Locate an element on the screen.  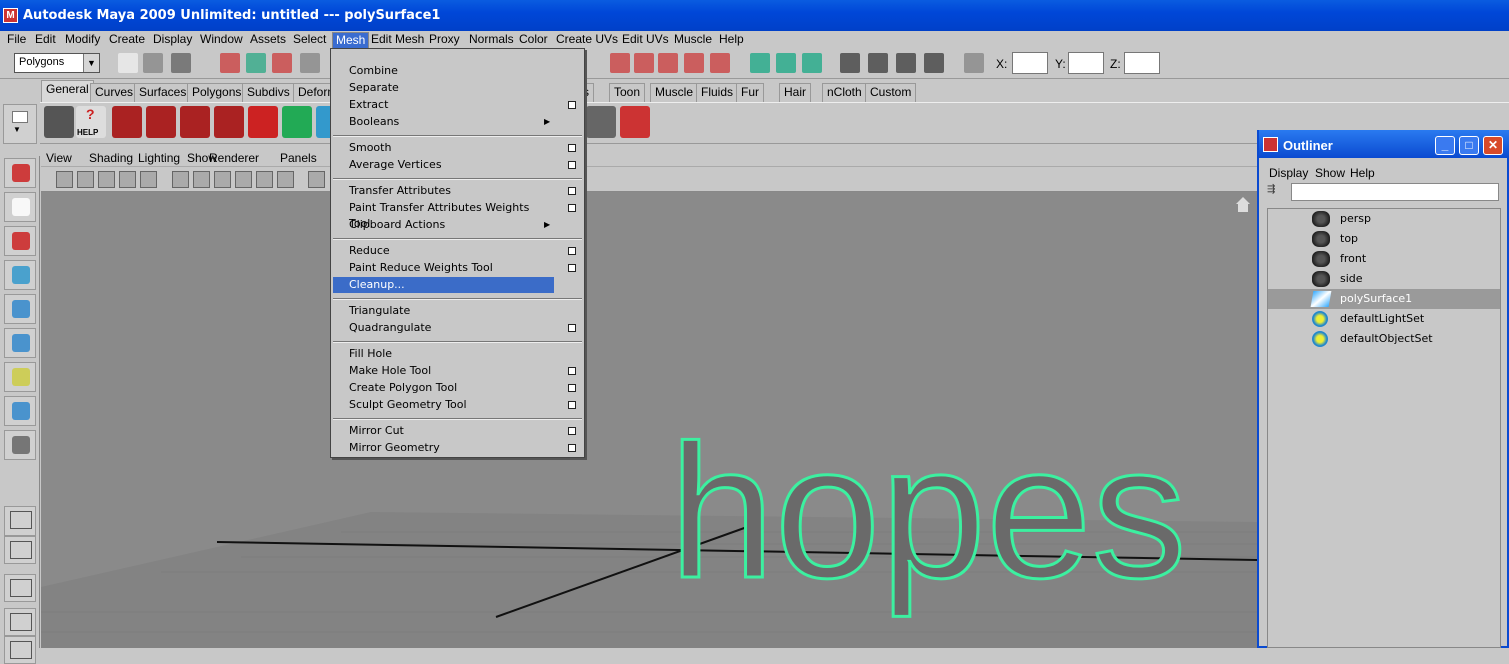
soft-mod-icon is located at coordinates (20, 411).